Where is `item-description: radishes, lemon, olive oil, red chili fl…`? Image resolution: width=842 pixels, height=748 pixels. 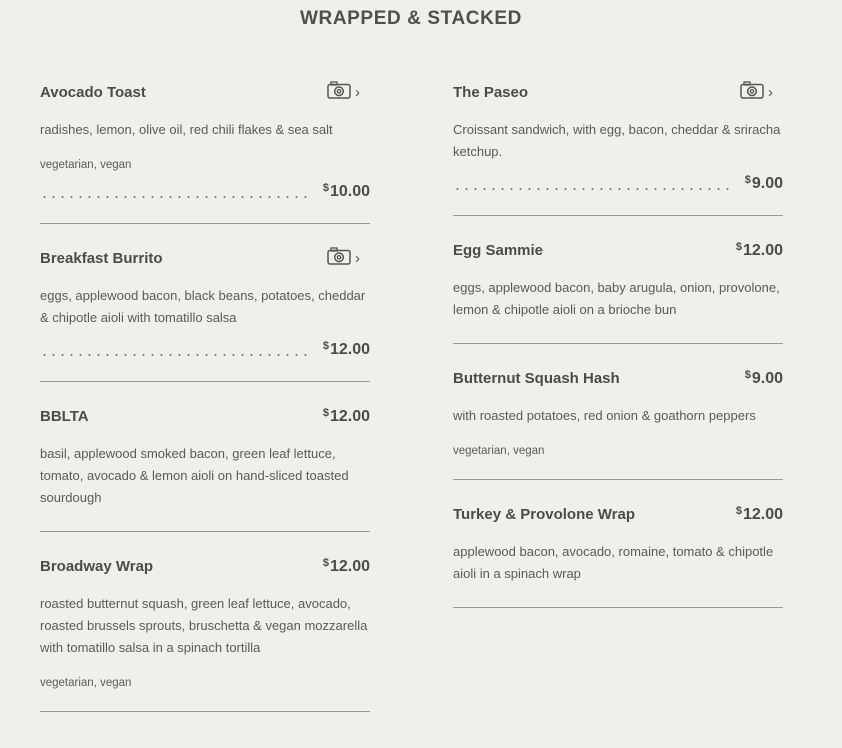
item-description: radishes, lemon, olive oil, red chili fl… is located at coordinates (186, 129).